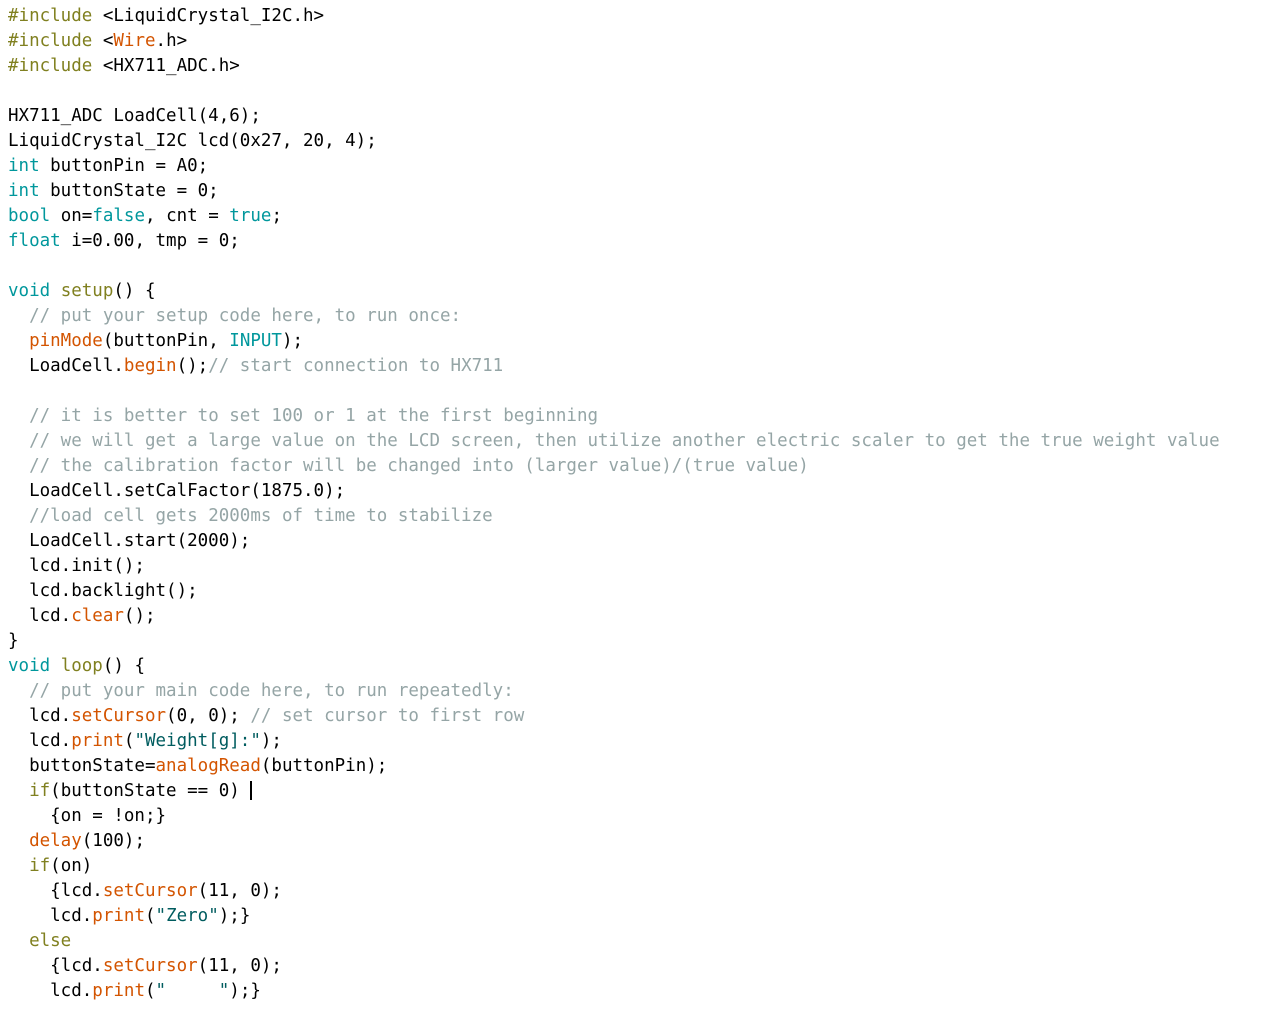 The height and width of the screenshot is (1011, 1287). What do you see at coordinates (643, 866) in the screenshot?
I see `code-line: if(on)` at bounding box center [643, 866].